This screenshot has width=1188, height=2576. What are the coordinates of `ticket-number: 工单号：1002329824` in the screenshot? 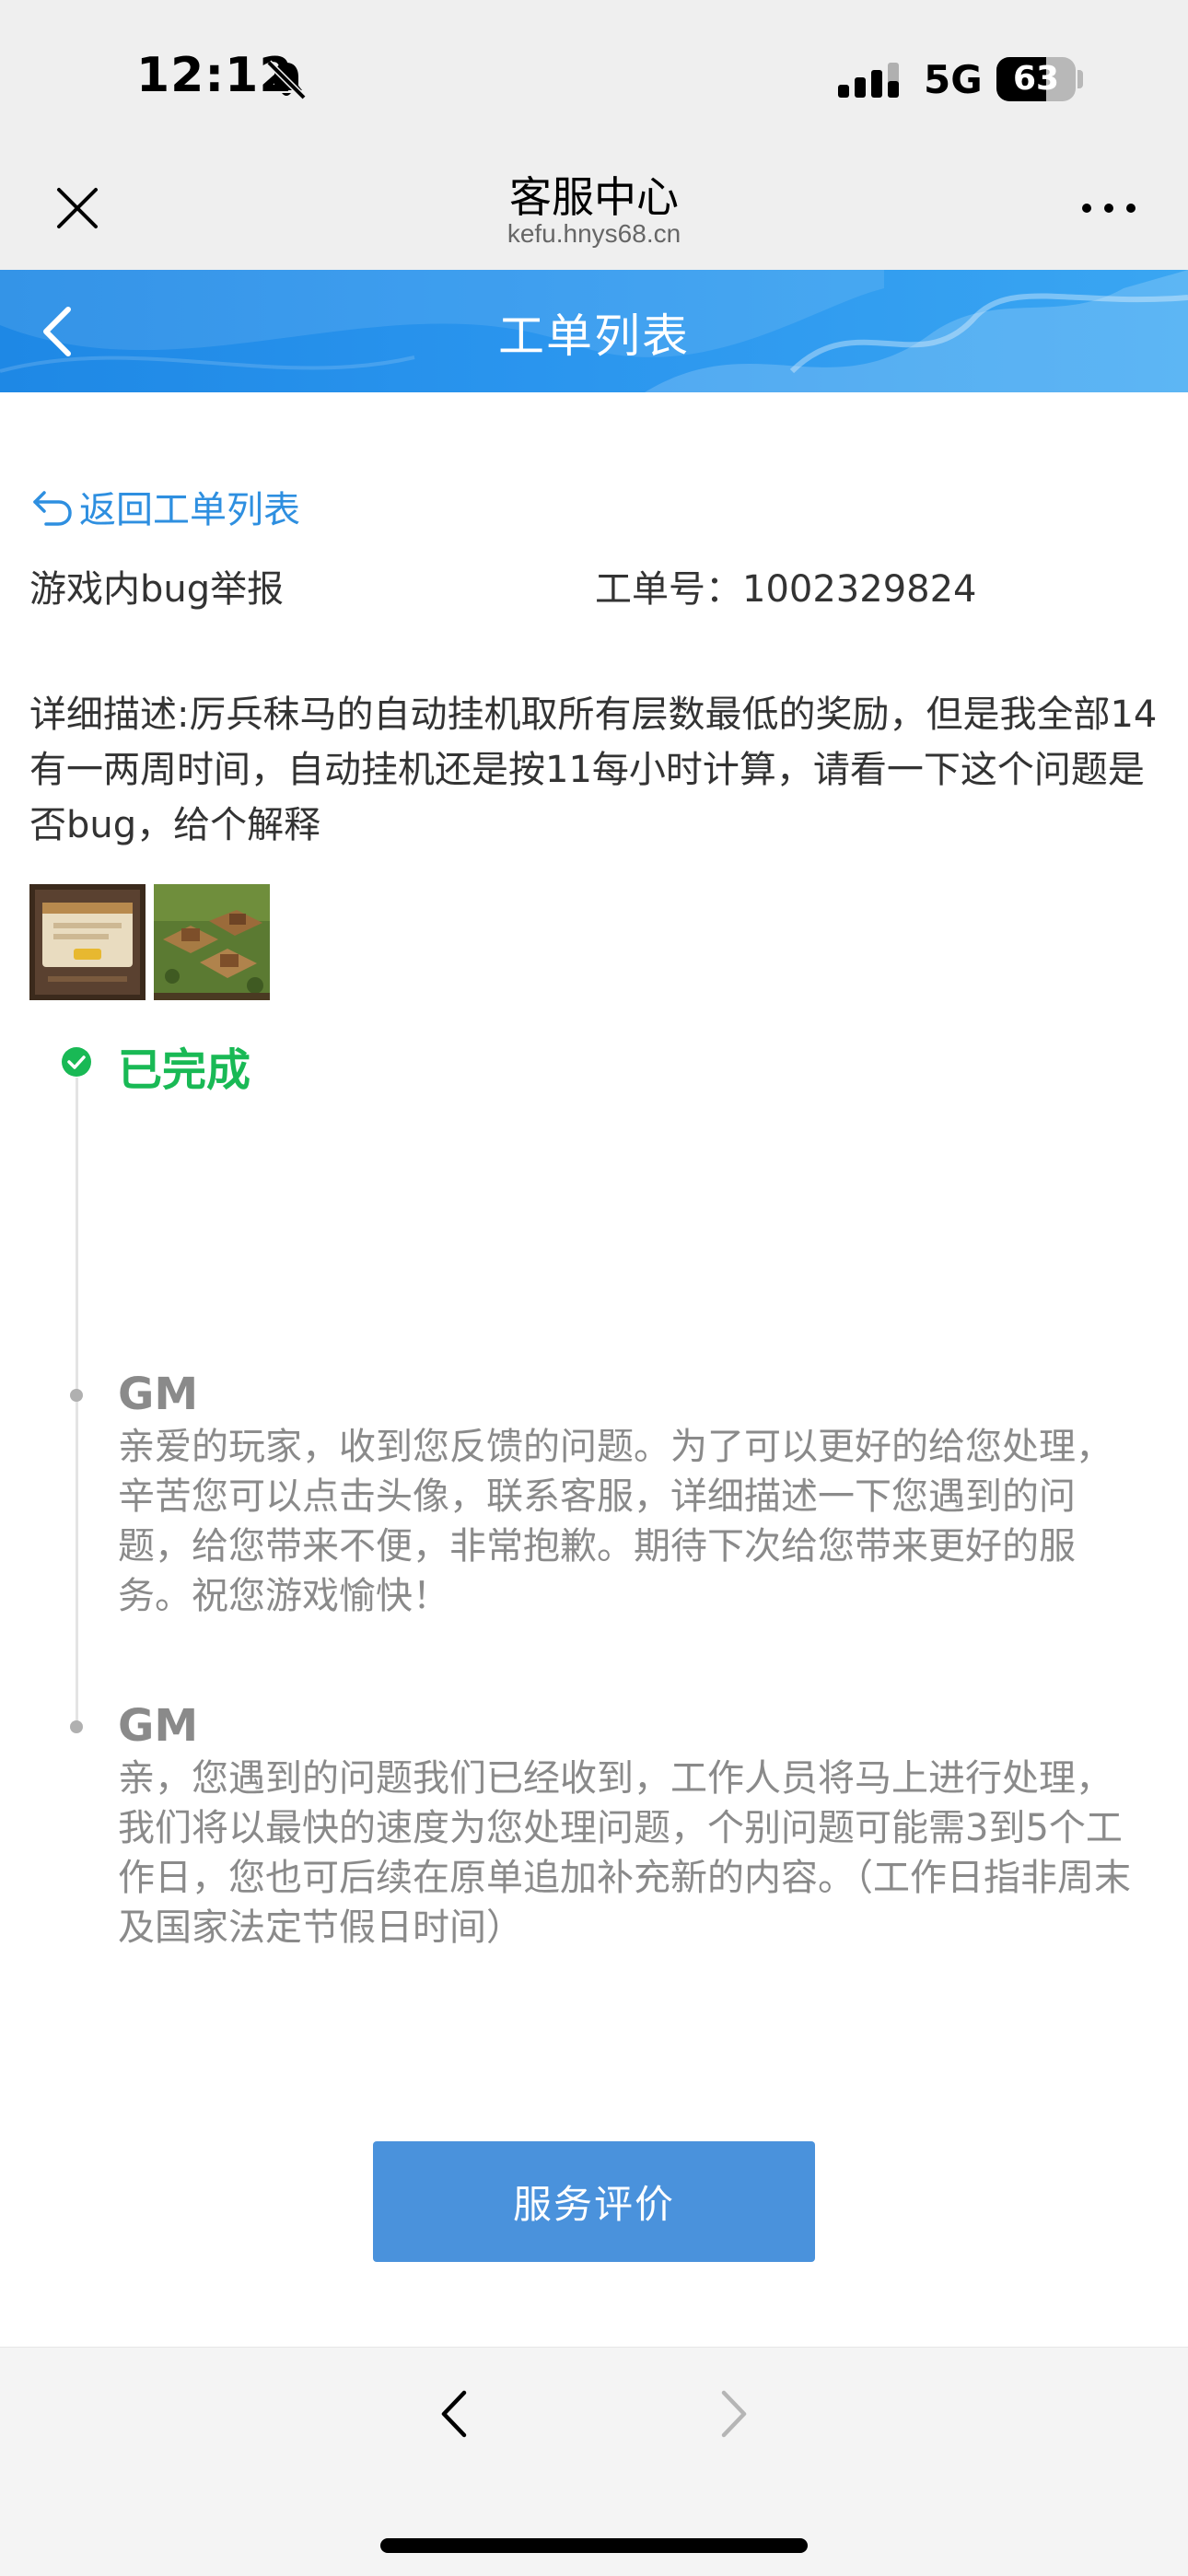 It's located at (786, 589).